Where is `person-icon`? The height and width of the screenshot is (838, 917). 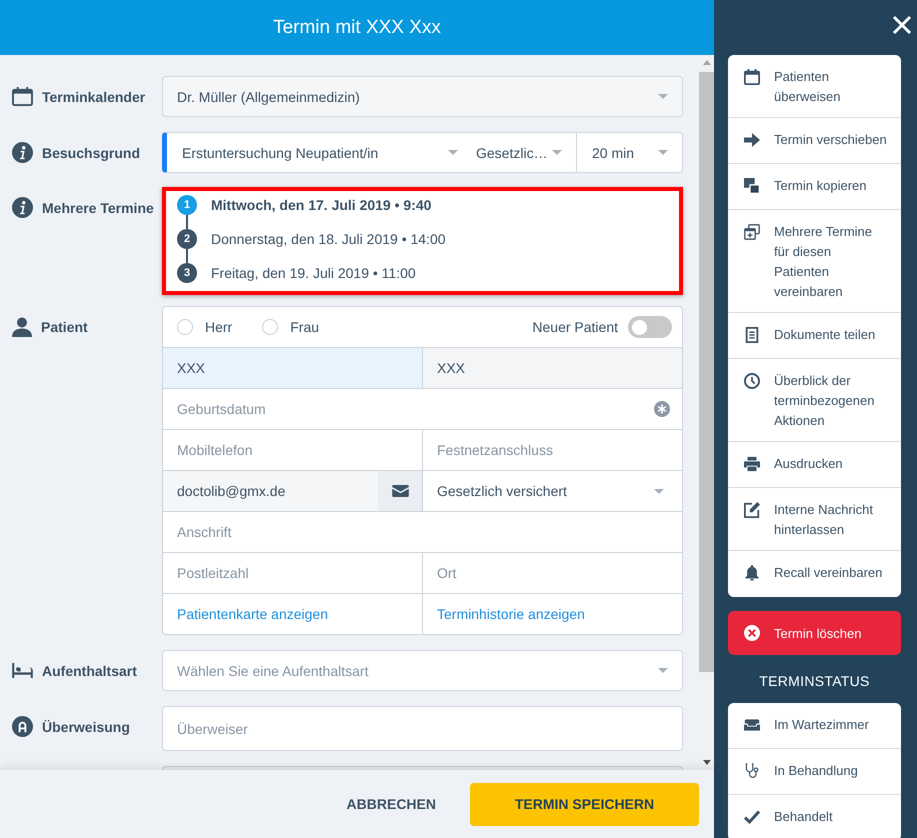 person-icon is located at coordinates (22, 326).